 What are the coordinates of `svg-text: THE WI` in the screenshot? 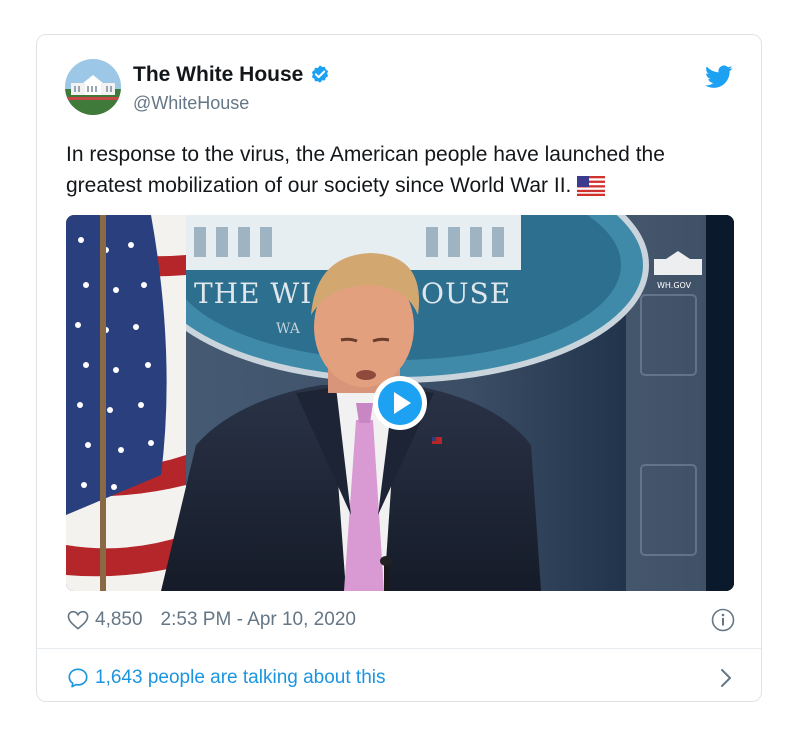 It's located at (253, 293).